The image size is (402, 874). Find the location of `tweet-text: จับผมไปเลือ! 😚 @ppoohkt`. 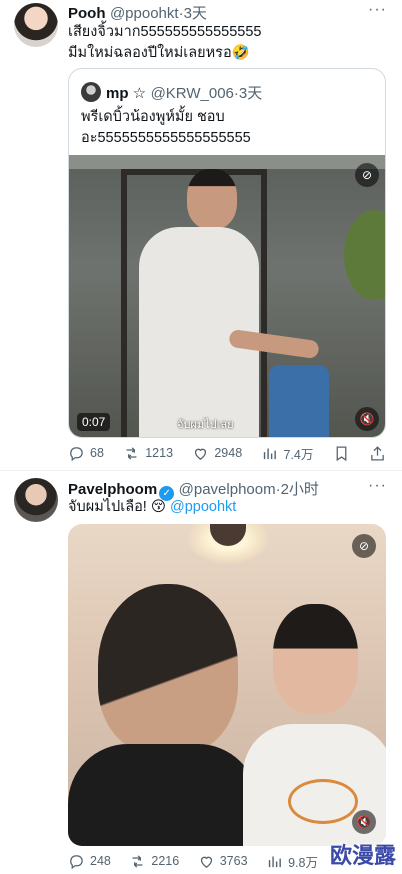

tweet-text: จับผมไปเลือ! 😚 @ppoohkt is located at coordinates (152, 507).